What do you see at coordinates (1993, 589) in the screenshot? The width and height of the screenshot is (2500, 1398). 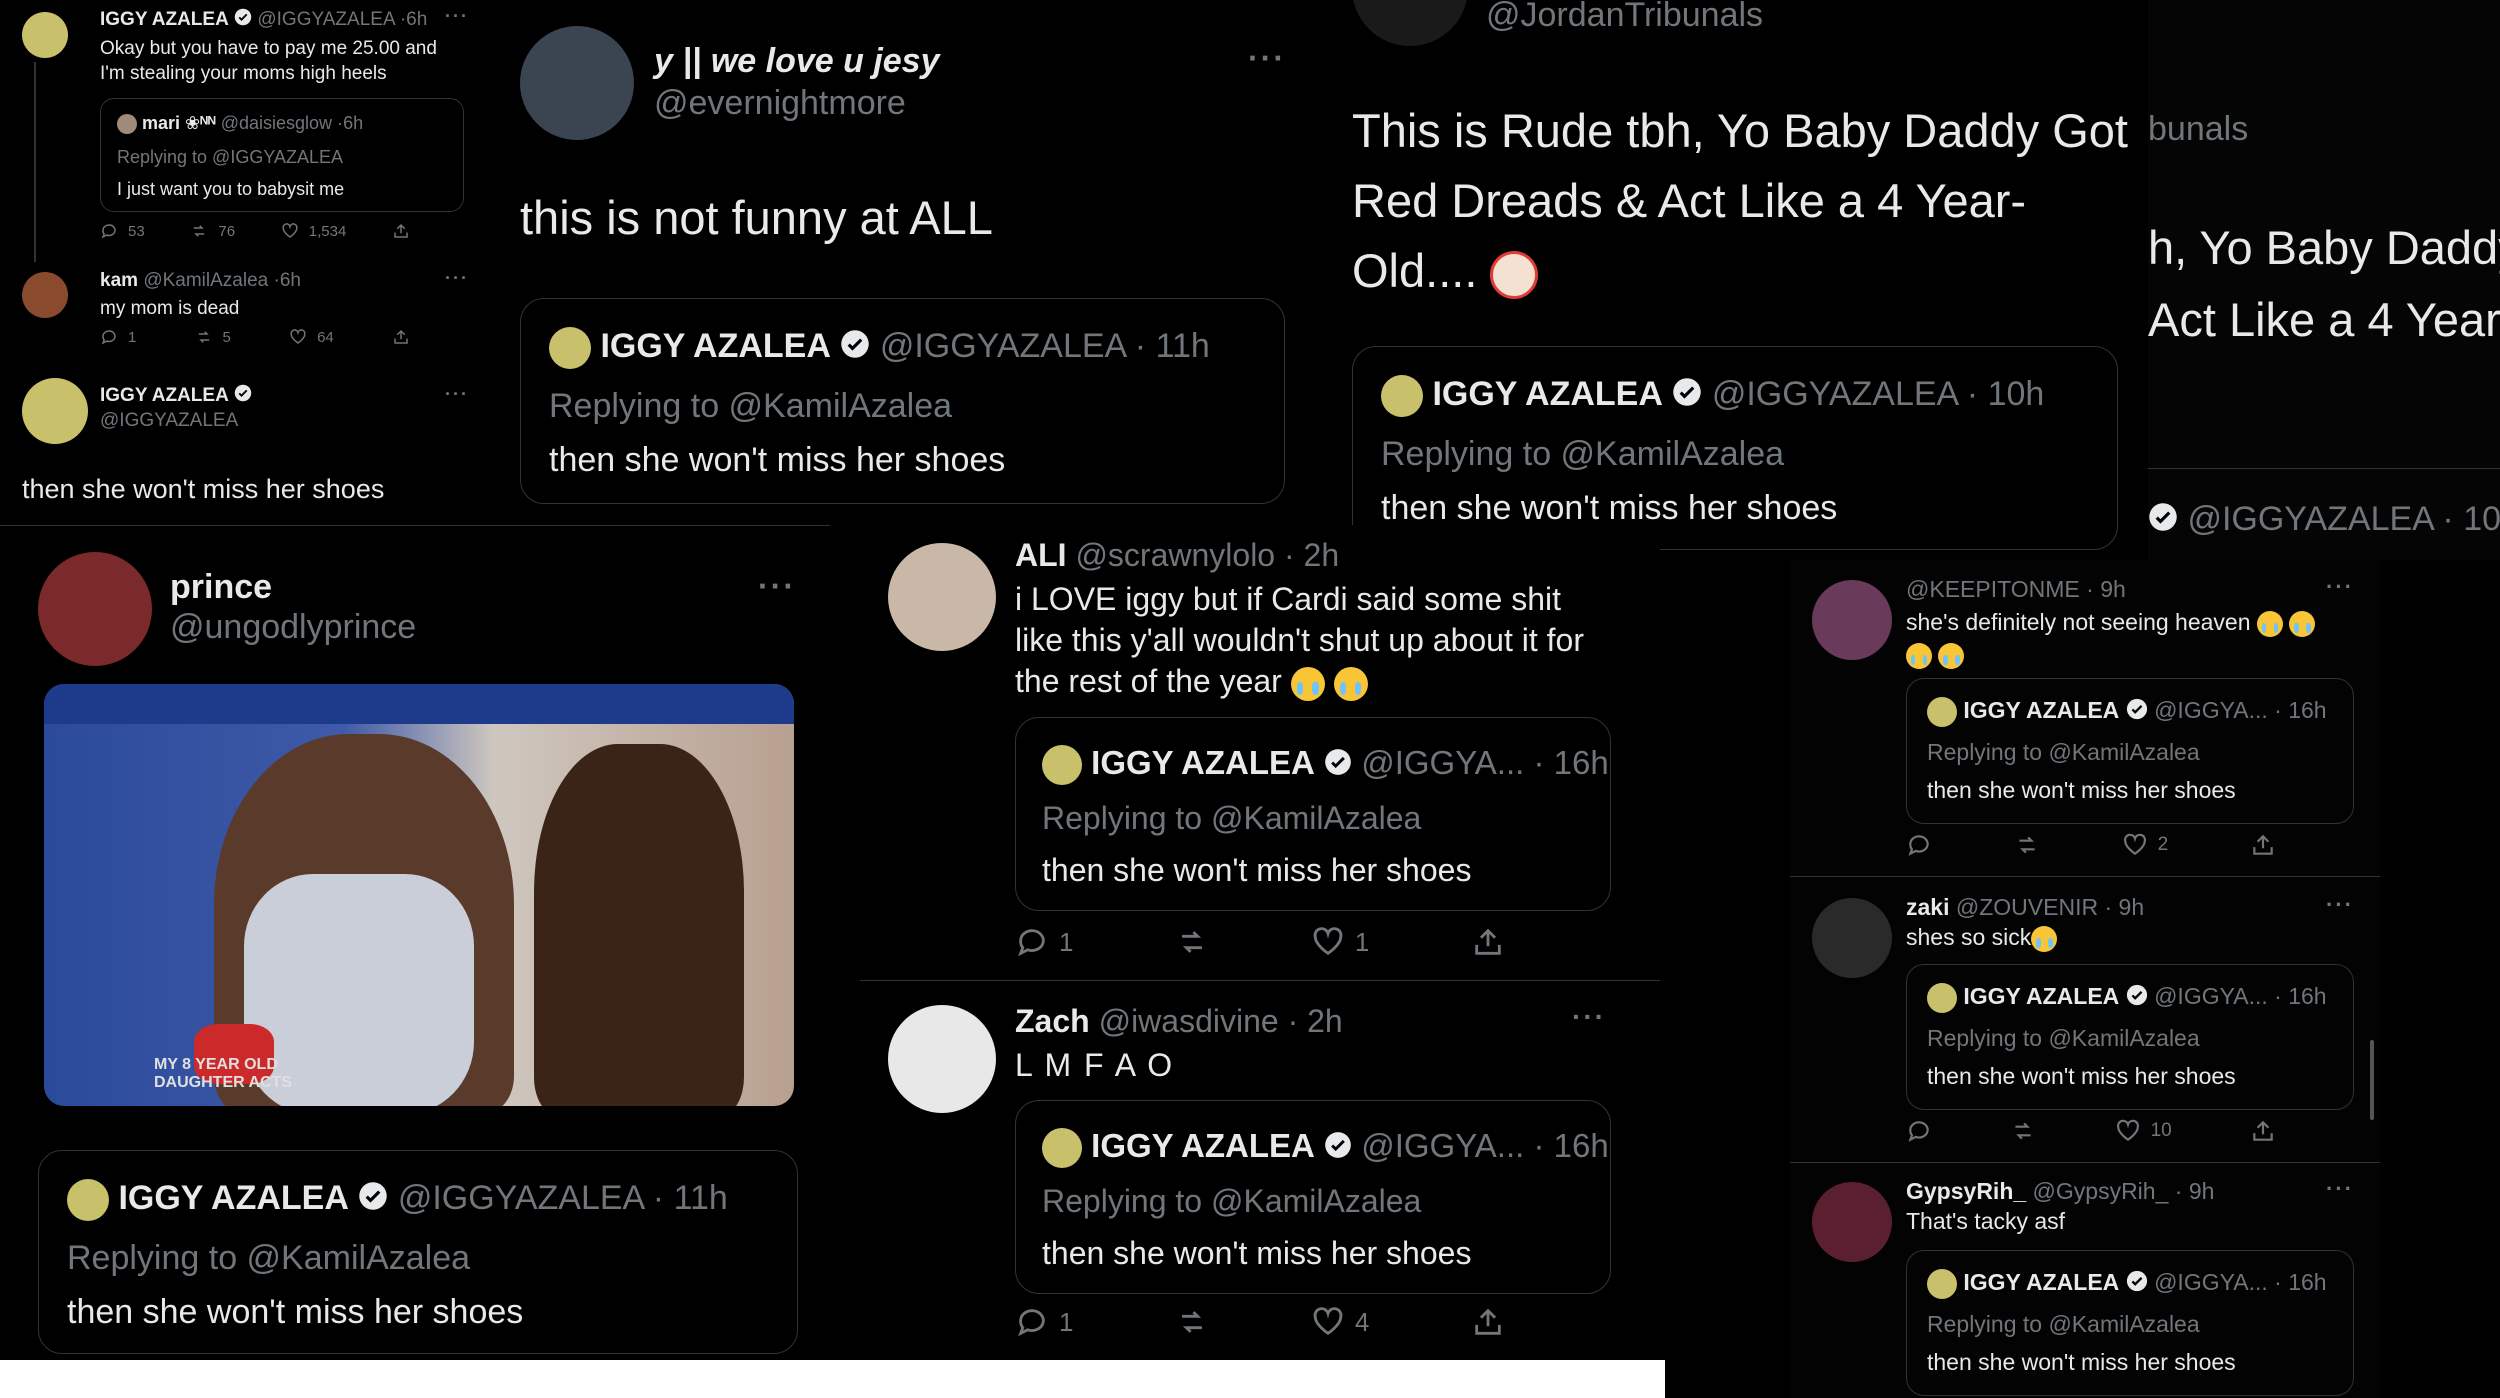 I see `author-handle: @KEEPITONME` at bounding box center [1993, 589].